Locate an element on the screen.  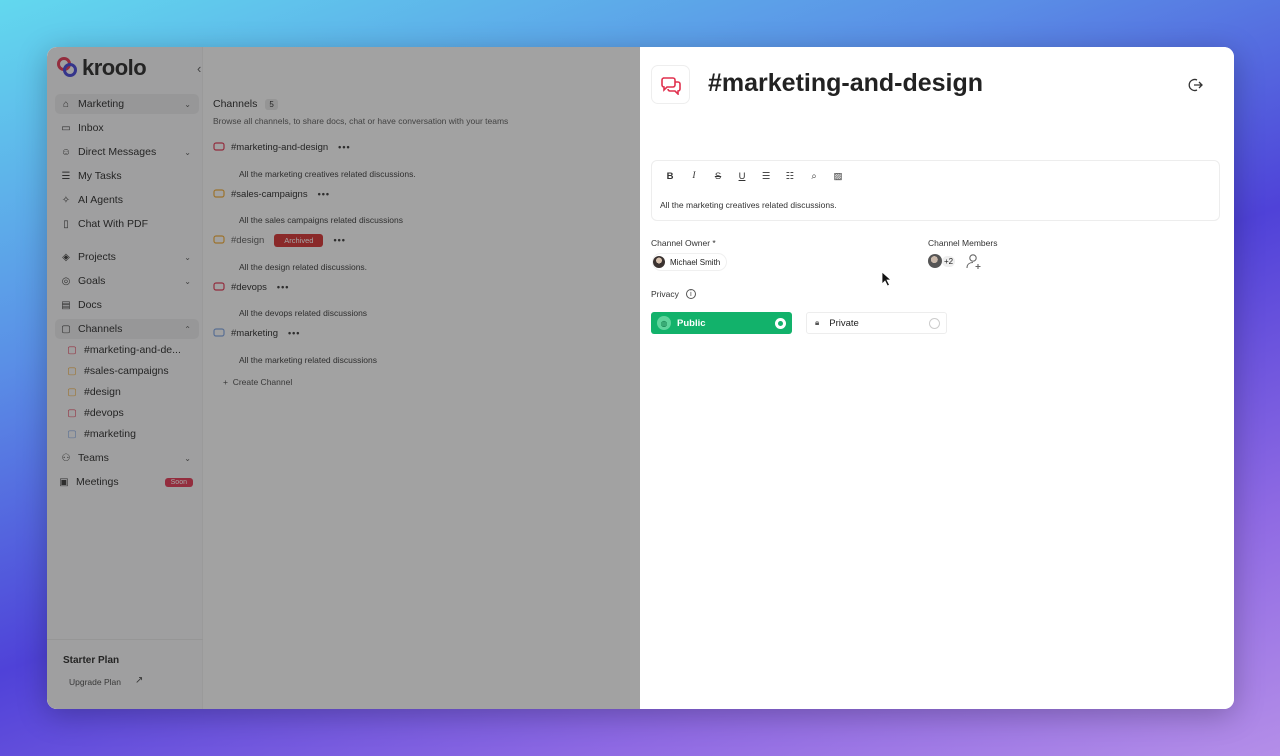
bold-button: B is located at coordinates (670, 176).